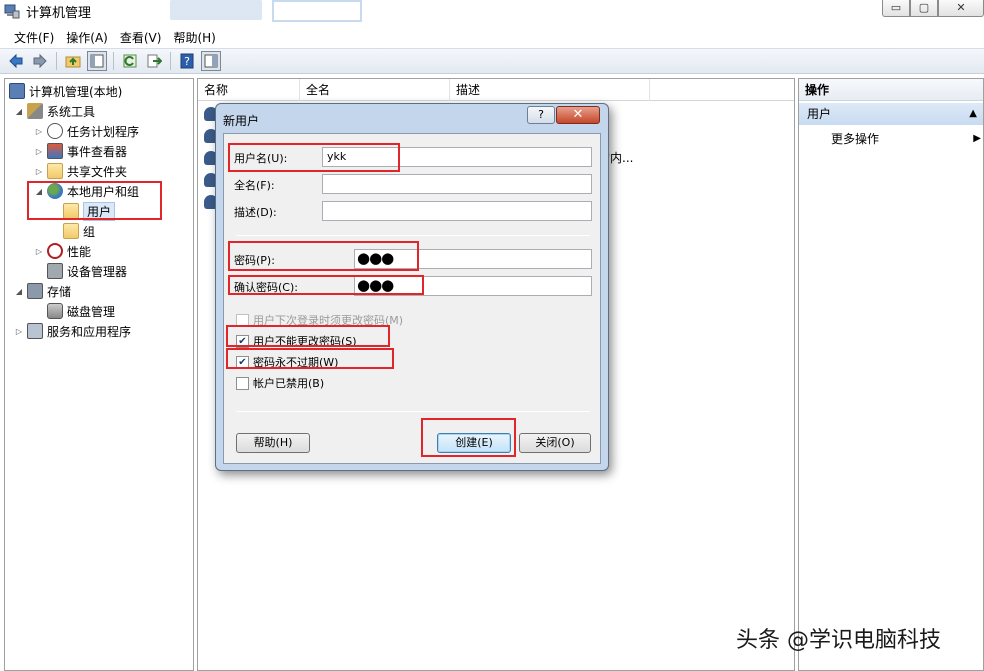 This screenshot has height=671, width=984. I want to click on more-actions-item: 更多操作 ▶, so click(906, 139).